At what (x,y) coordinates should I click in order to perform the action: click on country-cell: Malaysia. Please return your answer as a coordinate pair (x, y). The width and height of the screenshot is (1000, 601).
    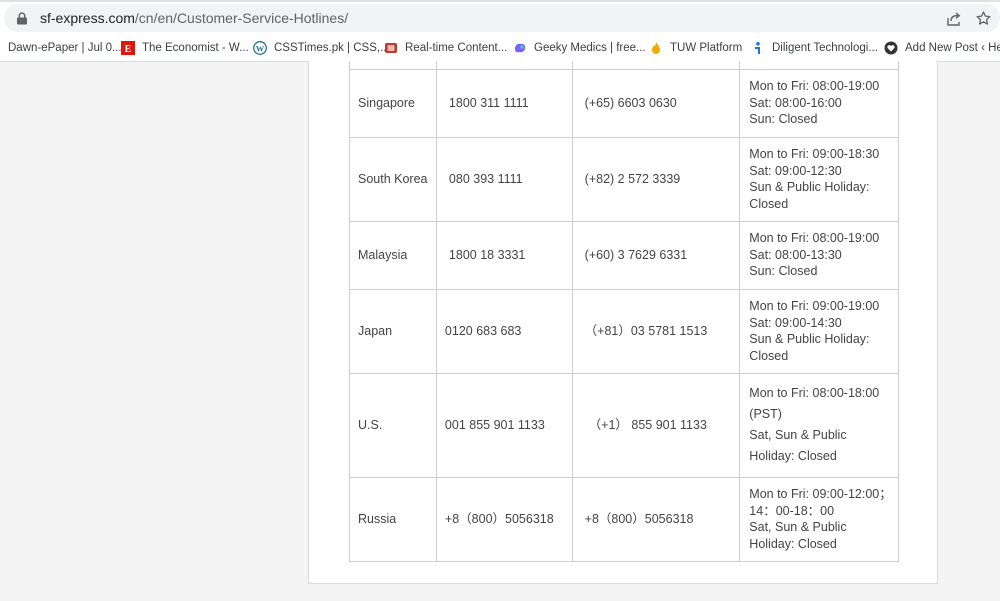
    Looking at the image, I should click on (393, 255).